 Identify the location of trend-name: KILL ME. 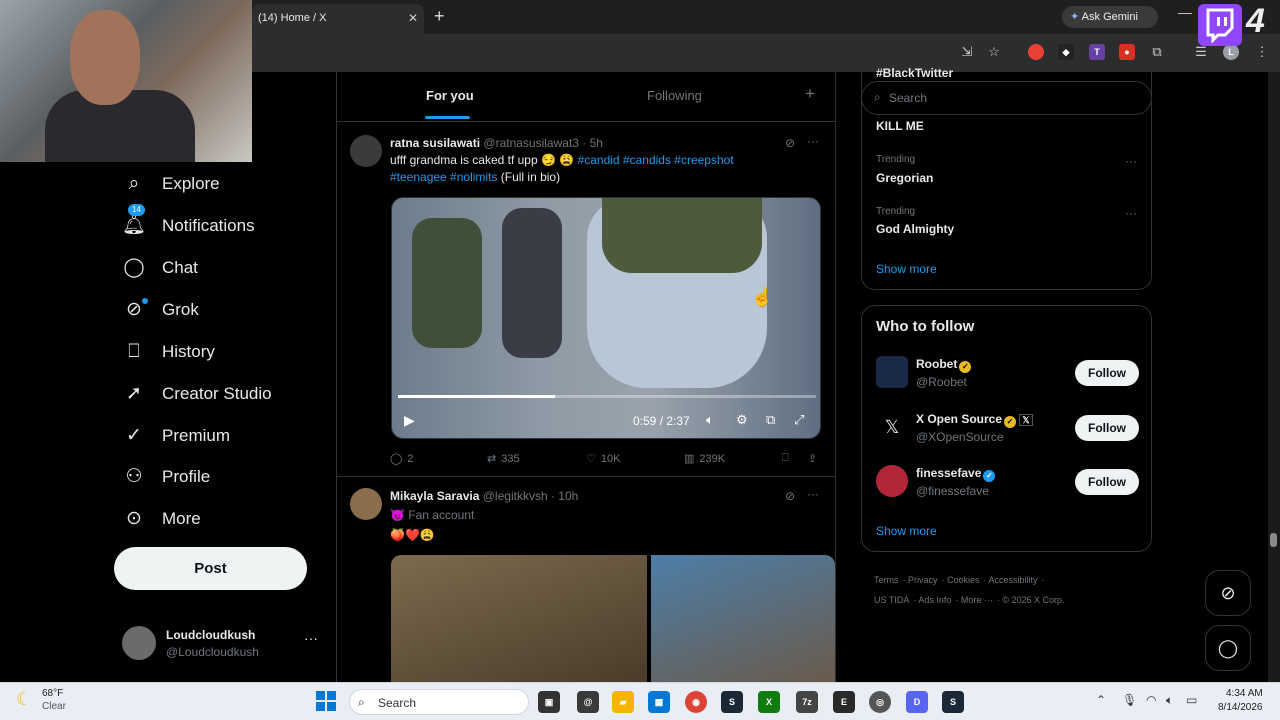
(900, 126).